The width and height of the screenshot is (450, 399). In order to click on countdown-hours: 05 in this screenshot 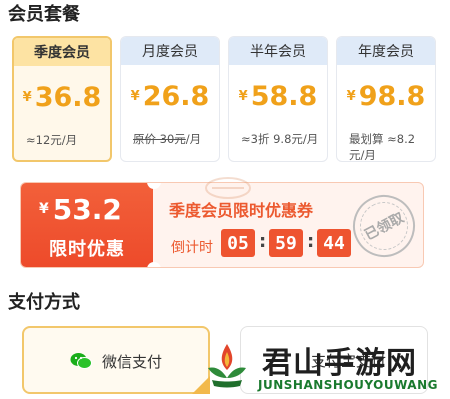, I will do `click(238, 243)`.